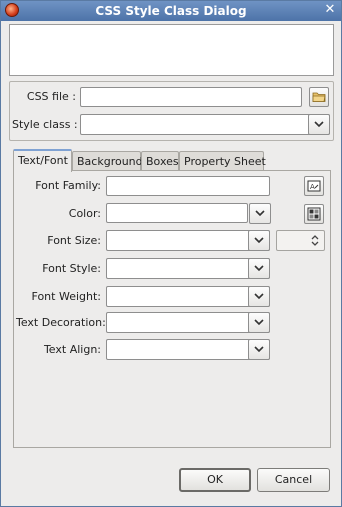 Image resolution: width=342 pixels, height=507 pixels. I want to click on style-class-dropdown-button, so click(319, 124).